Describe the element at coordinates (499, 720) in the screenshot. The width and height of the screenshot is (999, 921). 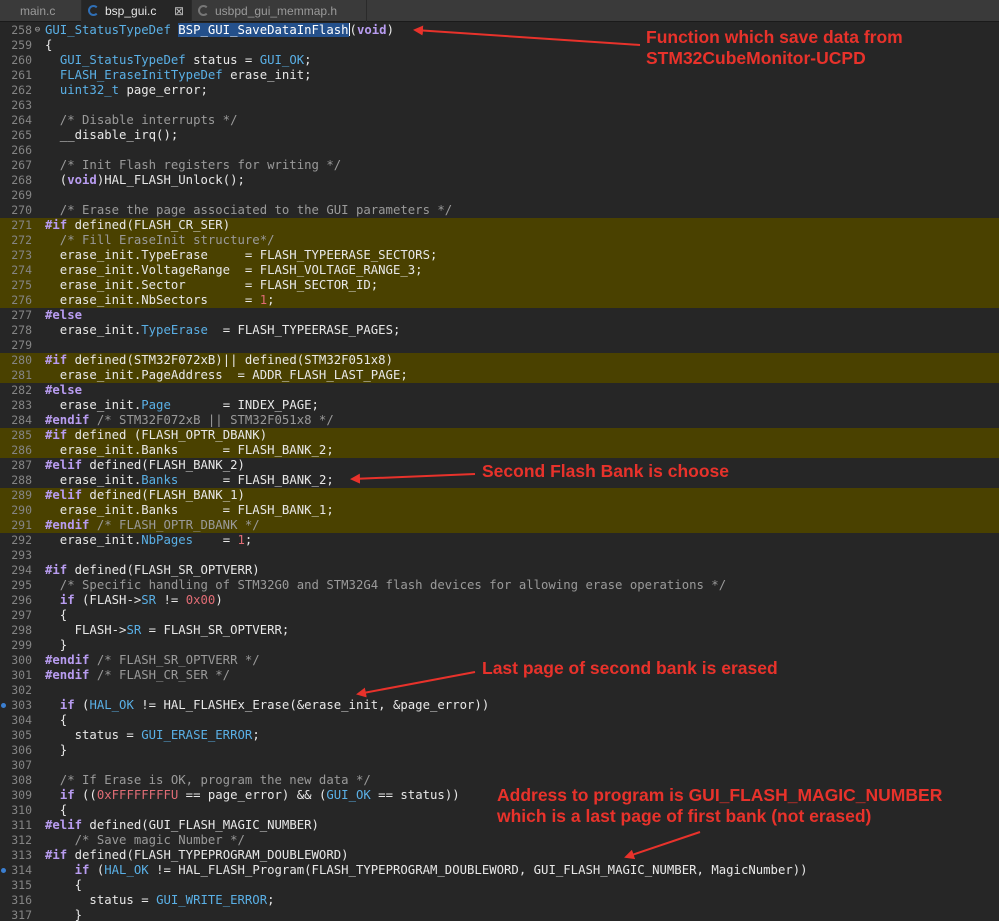
I see `code-line: 304 {` at that location.